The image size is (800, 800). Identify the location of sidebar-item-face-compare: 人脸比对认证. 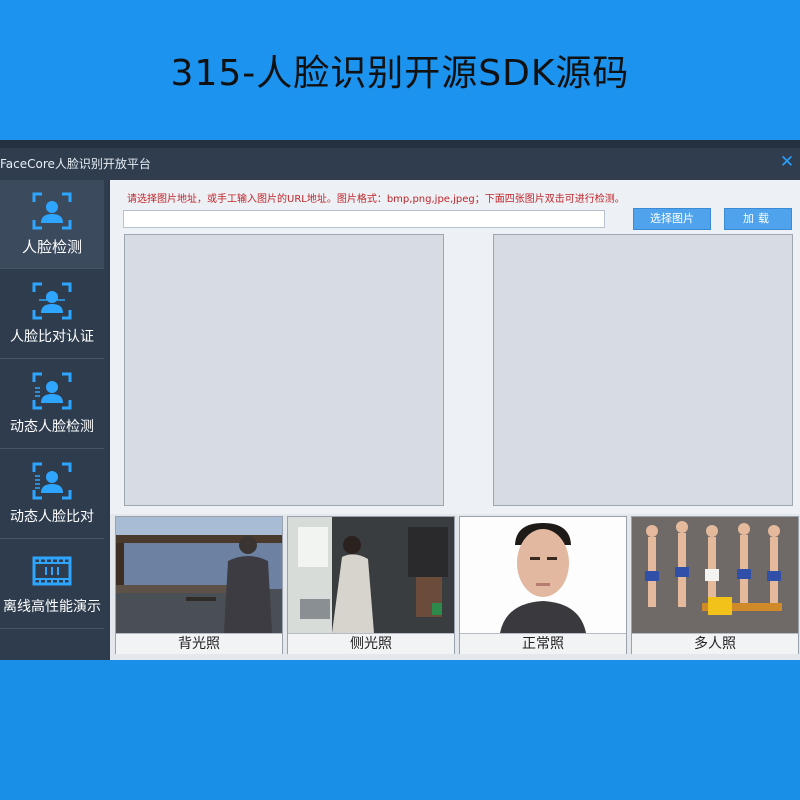
(52, 314).